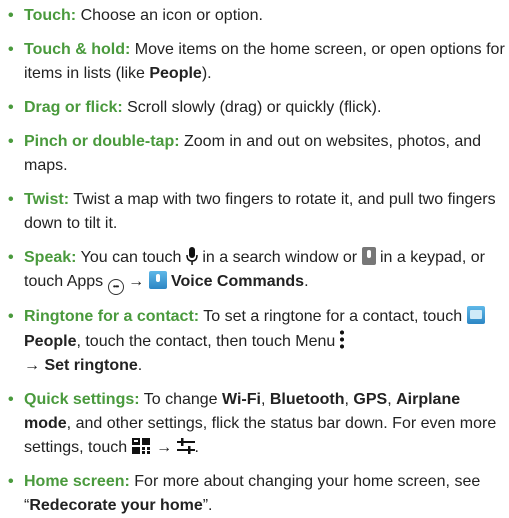 The image size is (509, 518). I want to click on term: Twist:, so click(47, 199).